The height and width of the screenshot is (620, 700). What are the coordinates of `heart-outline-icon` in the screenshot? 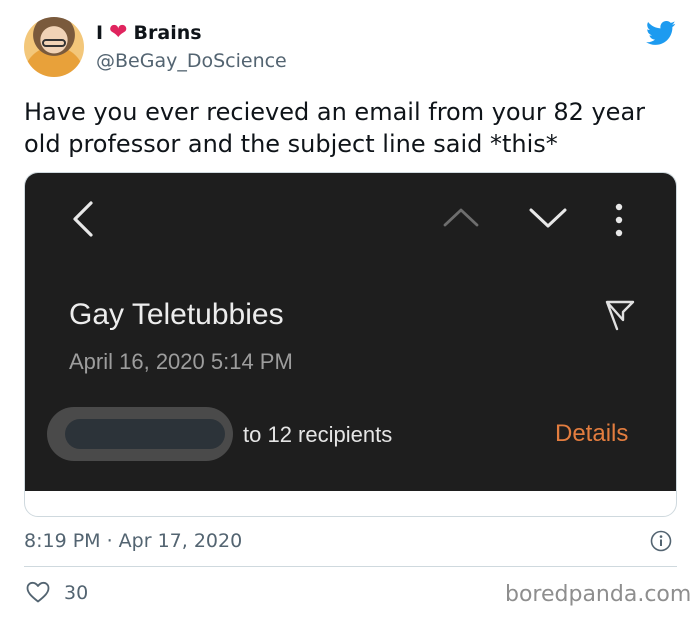 It's located at (38, 592).